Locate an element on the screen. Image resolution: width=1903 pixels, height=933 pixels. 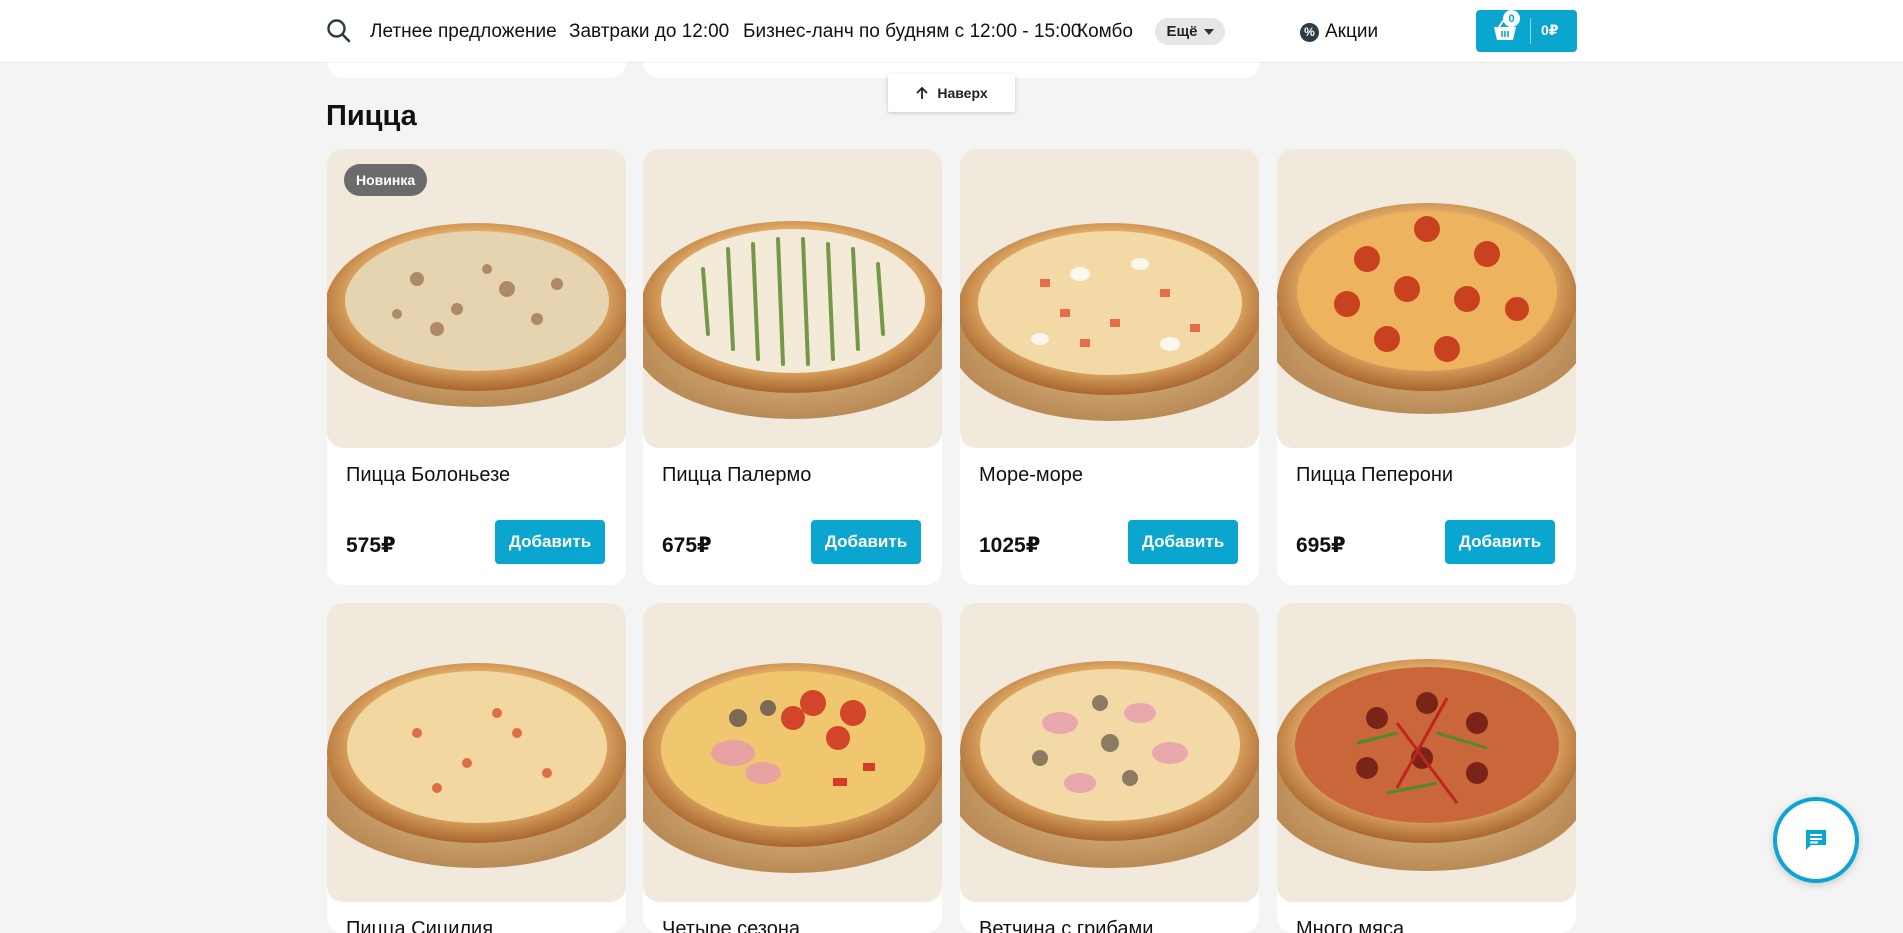
product-name: Четыре сезона is located at coordinates (731, 925).